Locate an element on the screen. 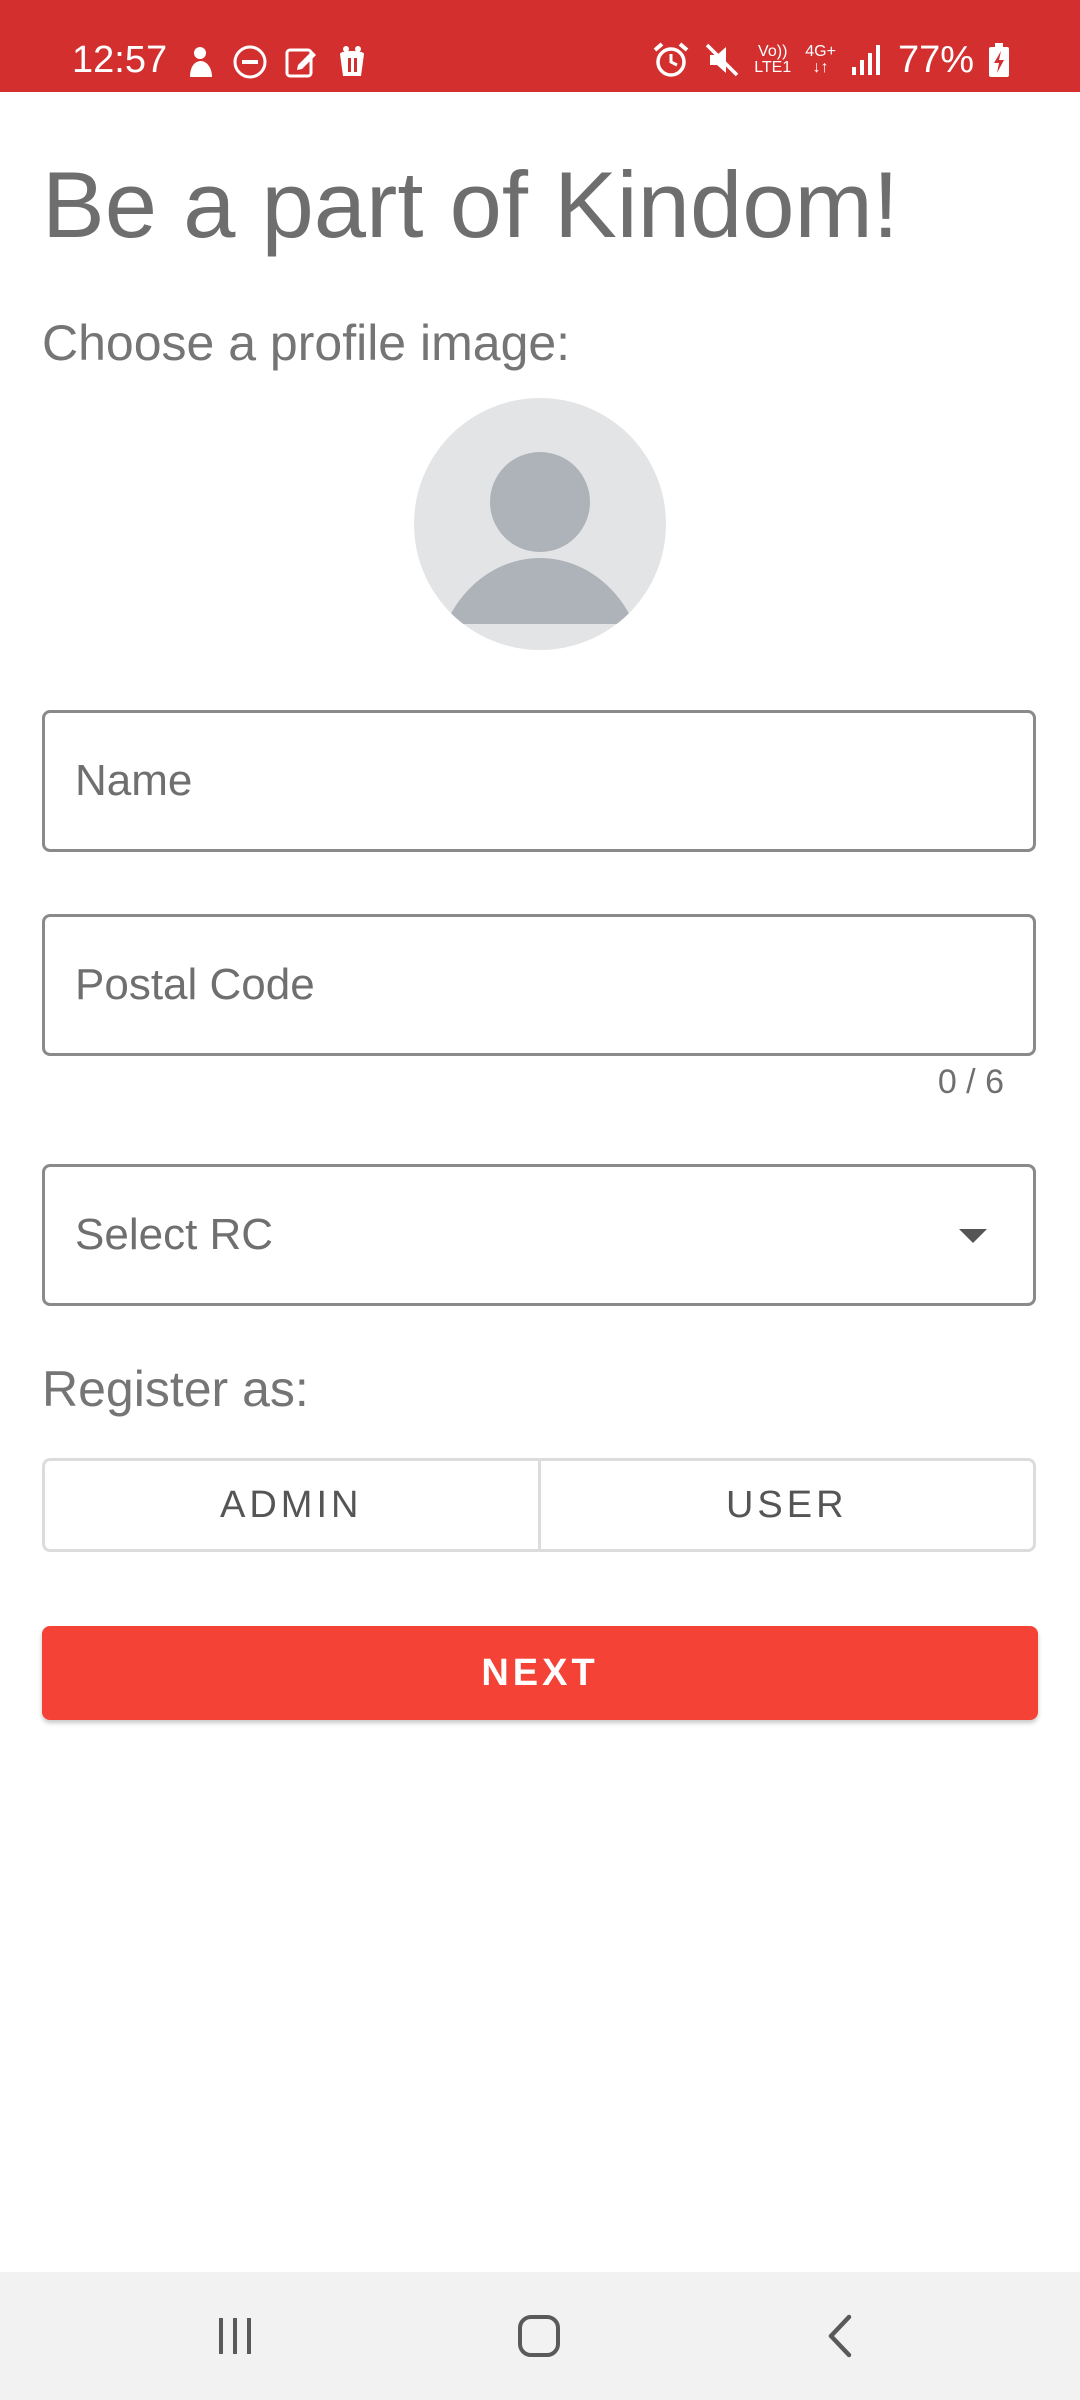 This screenshot has width=1080, height=2400. signal-icon is located at coordinates (867, 60).